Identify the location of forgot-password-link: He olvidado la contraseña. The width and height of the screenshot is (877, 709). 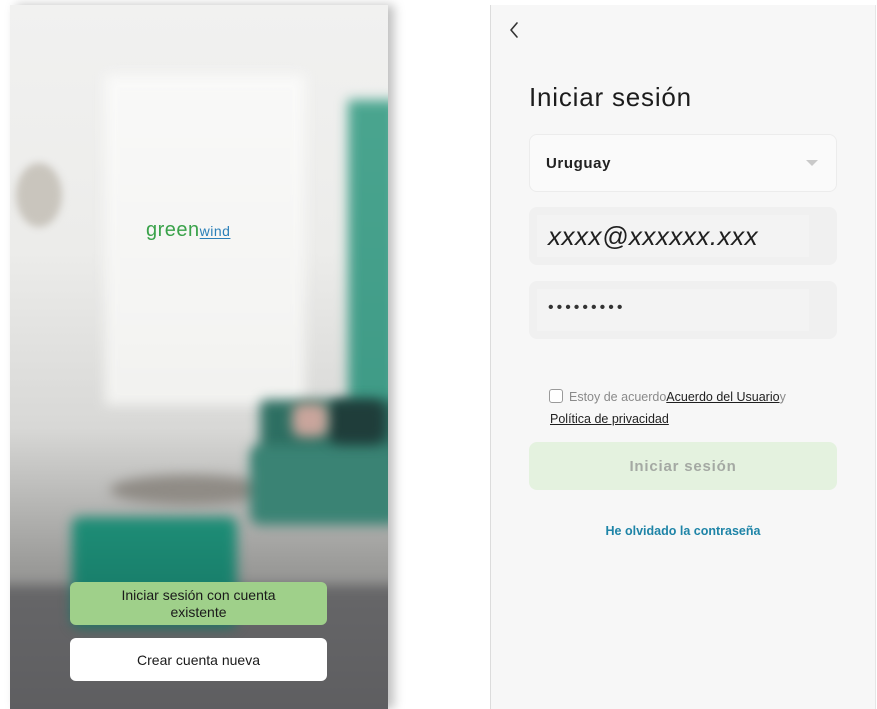
(683, 531).